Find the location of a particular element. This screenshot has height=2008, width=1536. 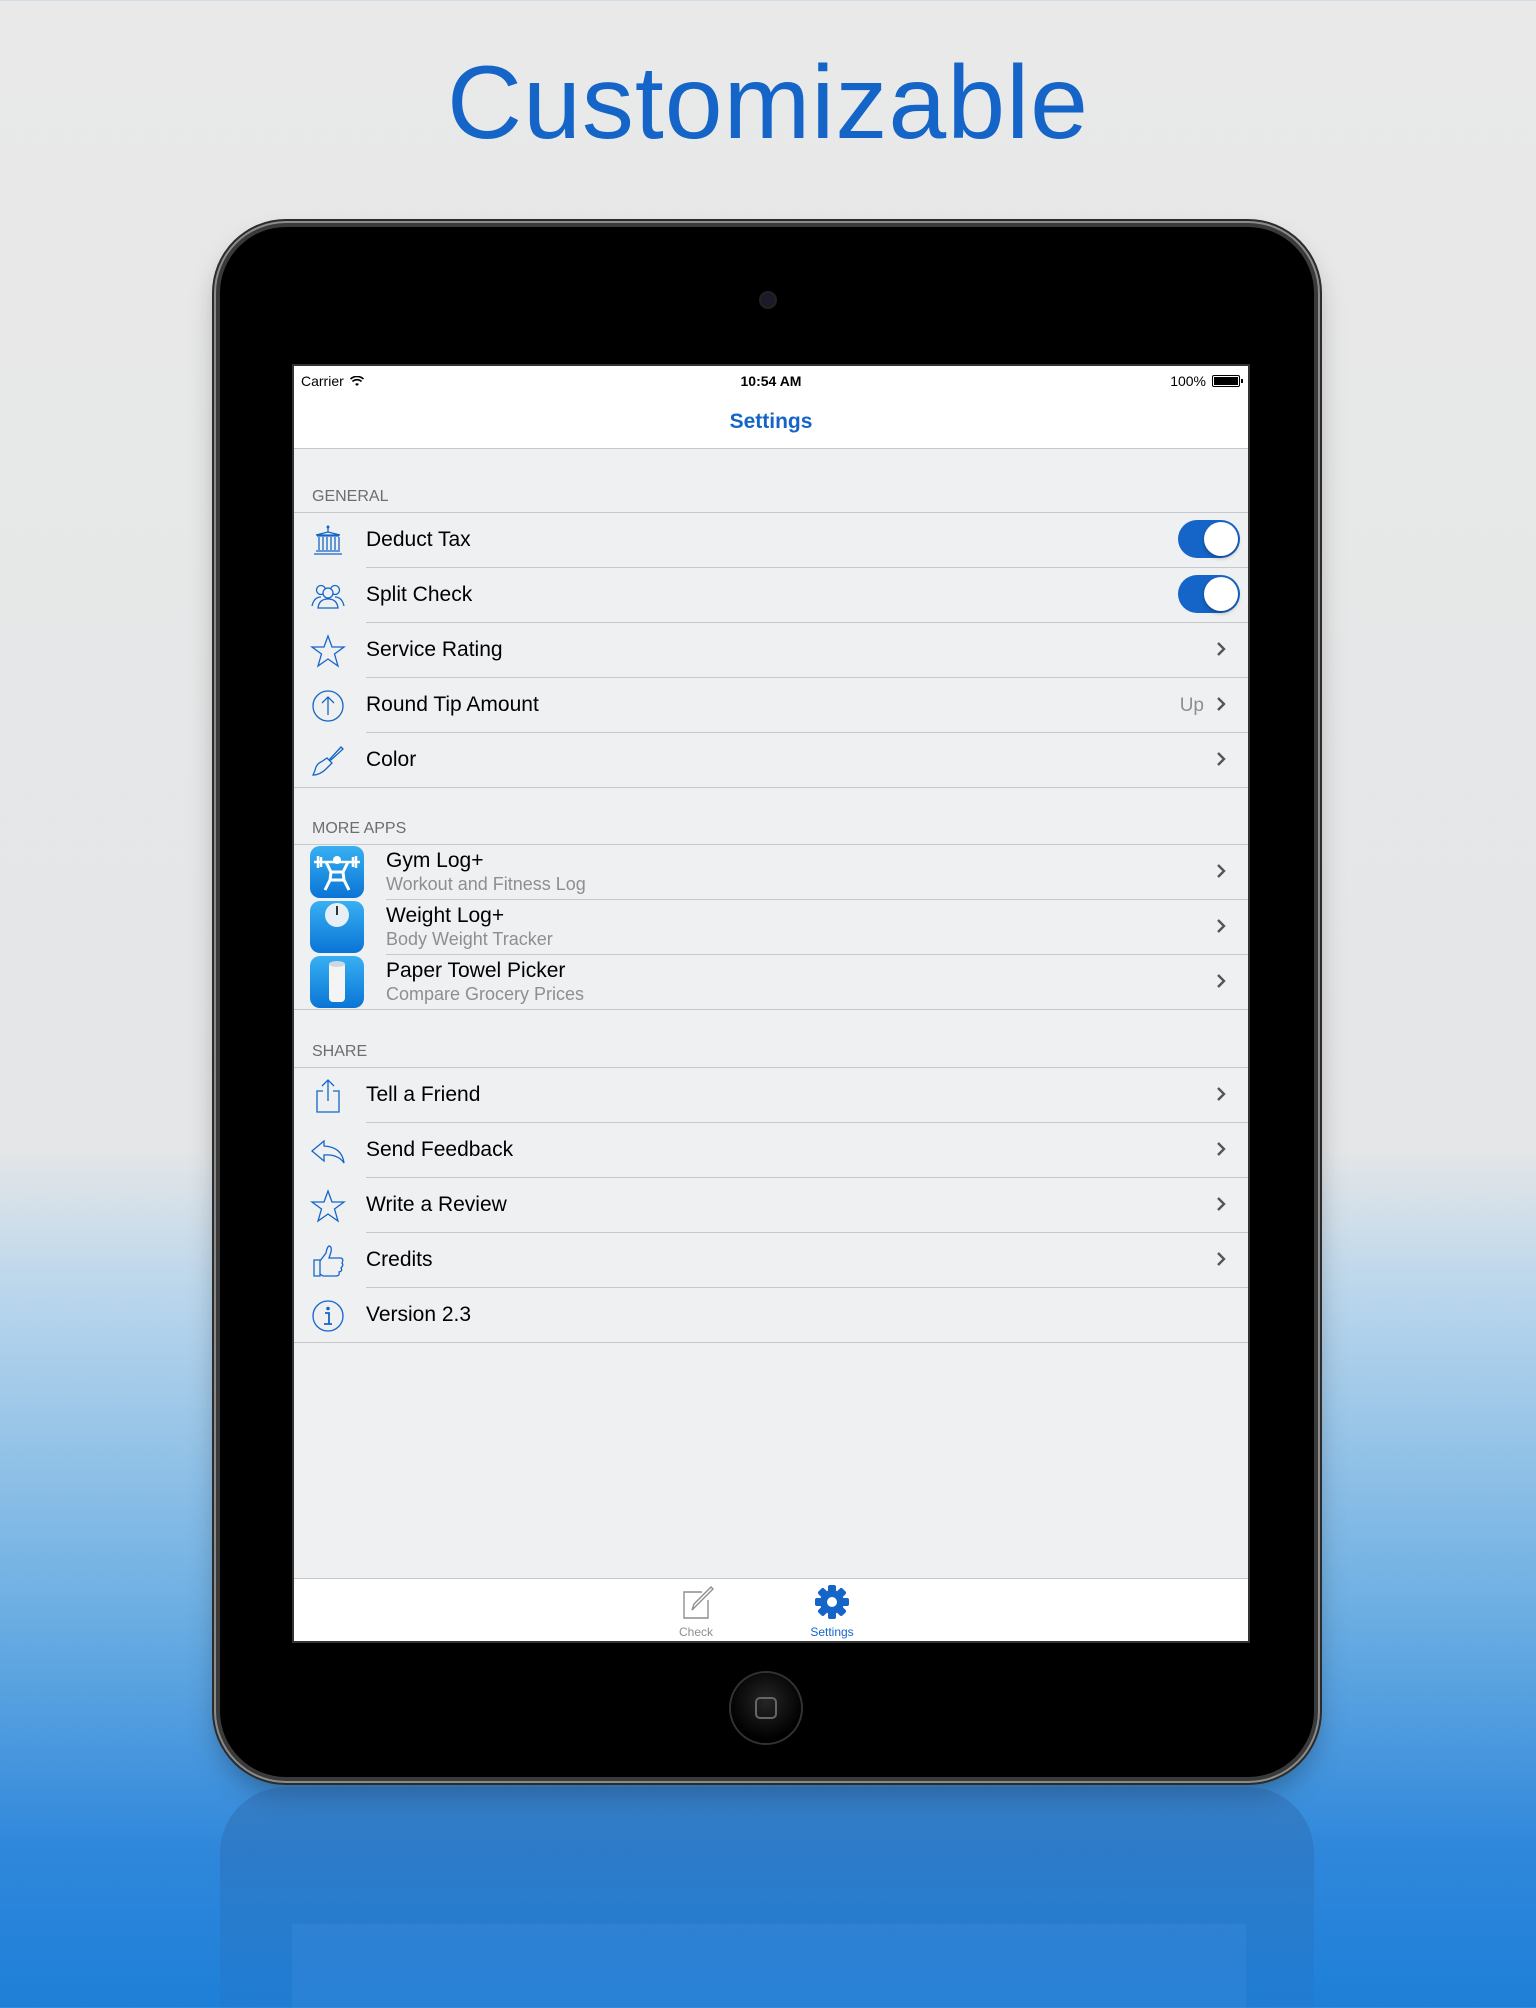

scale-icon is located at coordinates (337, 927).